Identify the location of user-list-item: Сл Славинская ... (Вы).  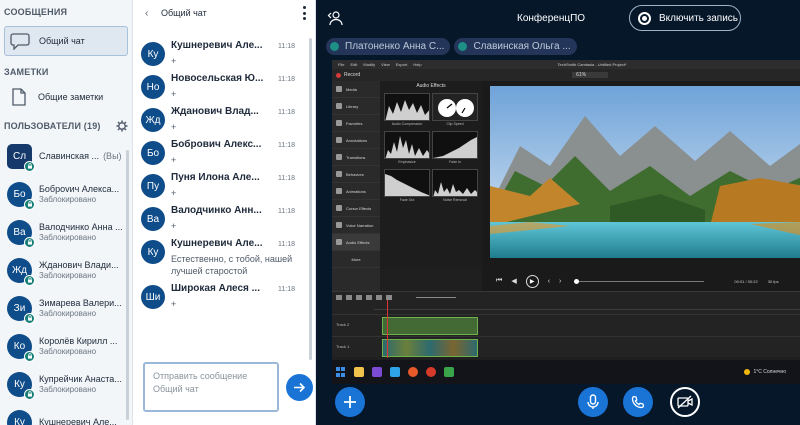
(66, 156).